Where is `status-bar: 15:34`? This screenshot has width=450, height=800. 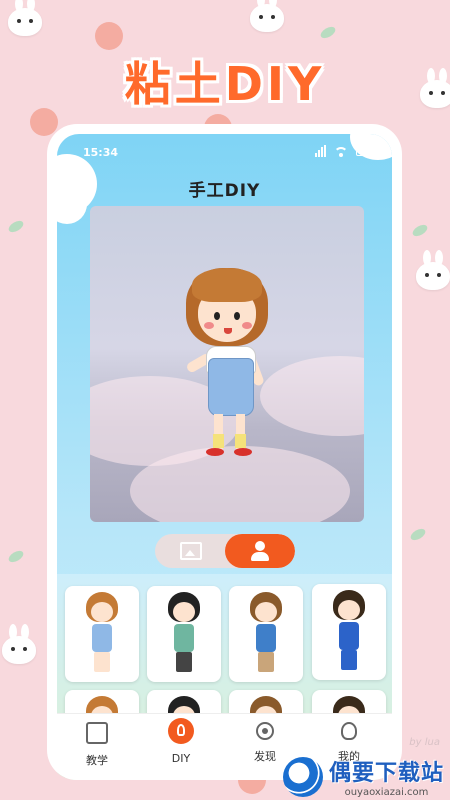
status-bar: 15:34 is located at coordinates (224, 152).